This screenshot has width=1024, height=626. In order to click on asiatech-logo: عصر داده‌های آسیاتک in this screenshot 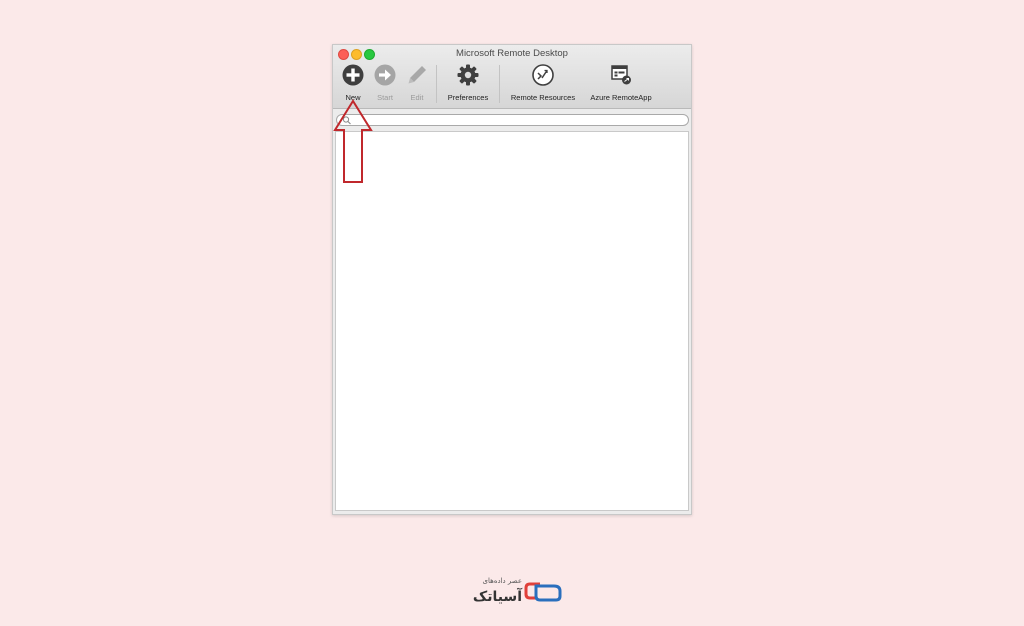, I will do `click(517, 591)`.